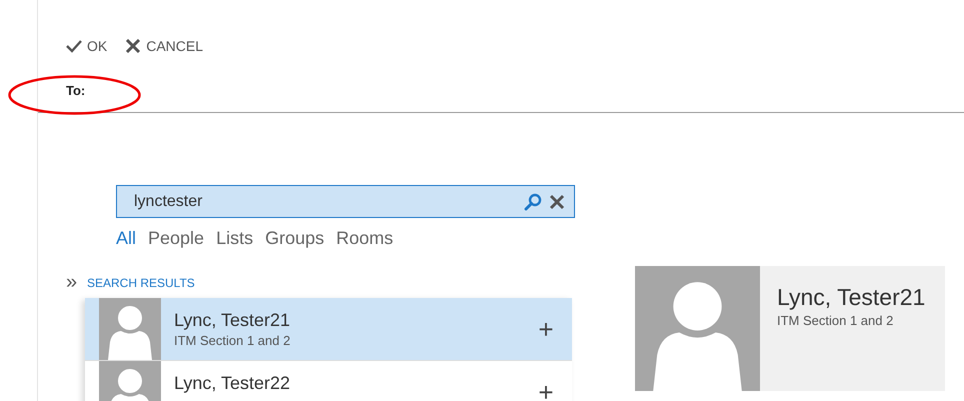 The width and height of the screenshot is (964, 401). What do you see at coordinates (325, 202) in the screenshot?
I see `search-input: lynctester` at bounding box center [325, 202].